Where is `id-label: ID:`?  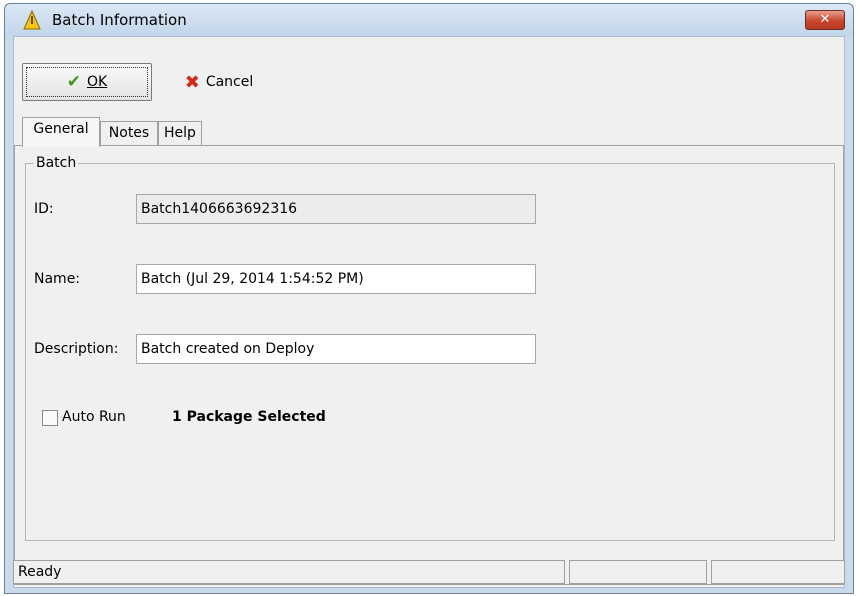 id-label: ID: is located at coordinates (44, 209).